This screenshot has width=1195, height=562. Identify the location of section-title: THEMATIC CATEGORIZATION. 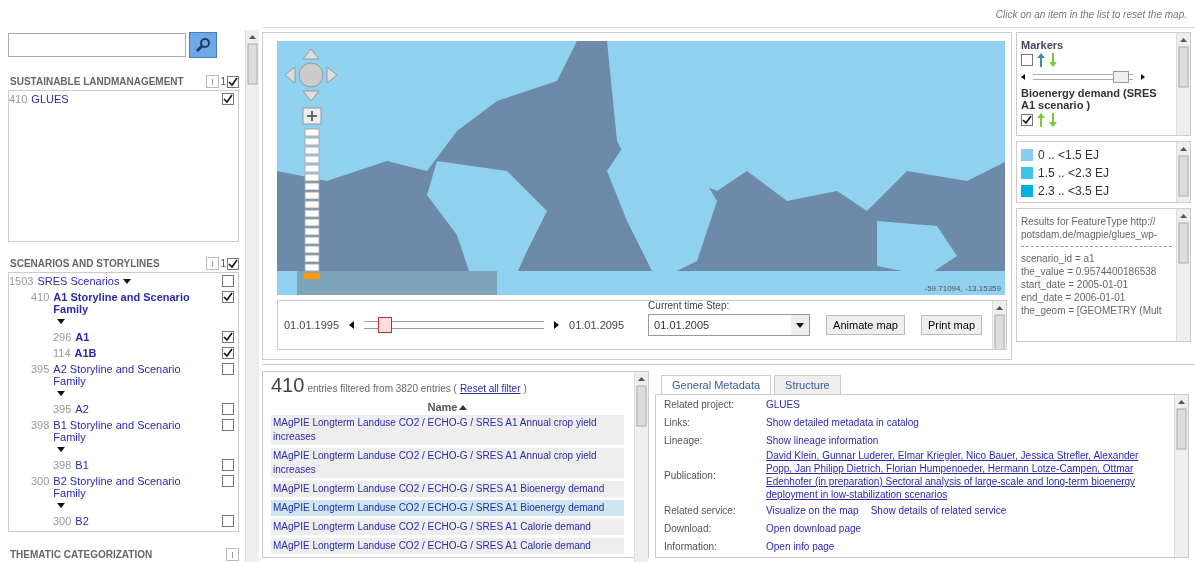
(81, 554).